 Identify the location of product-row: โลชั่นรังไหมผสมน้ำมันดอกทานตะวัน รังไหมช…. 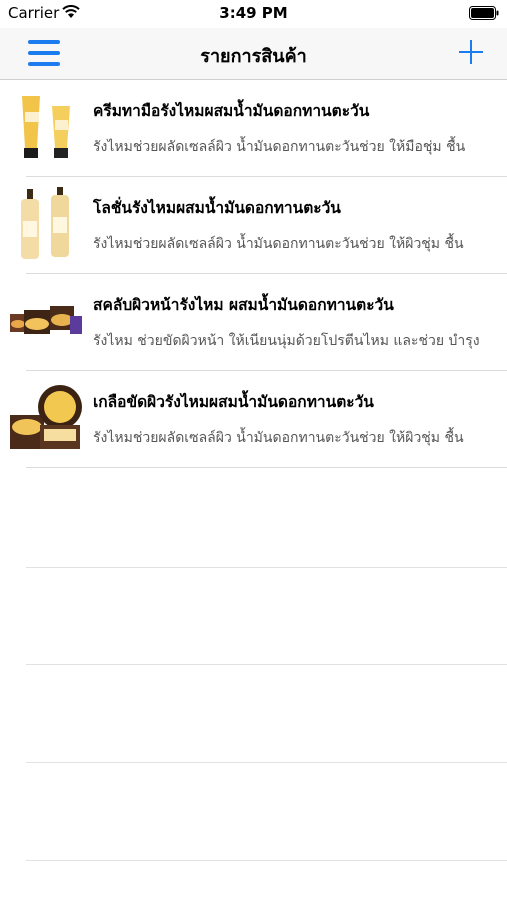
(253, 225).